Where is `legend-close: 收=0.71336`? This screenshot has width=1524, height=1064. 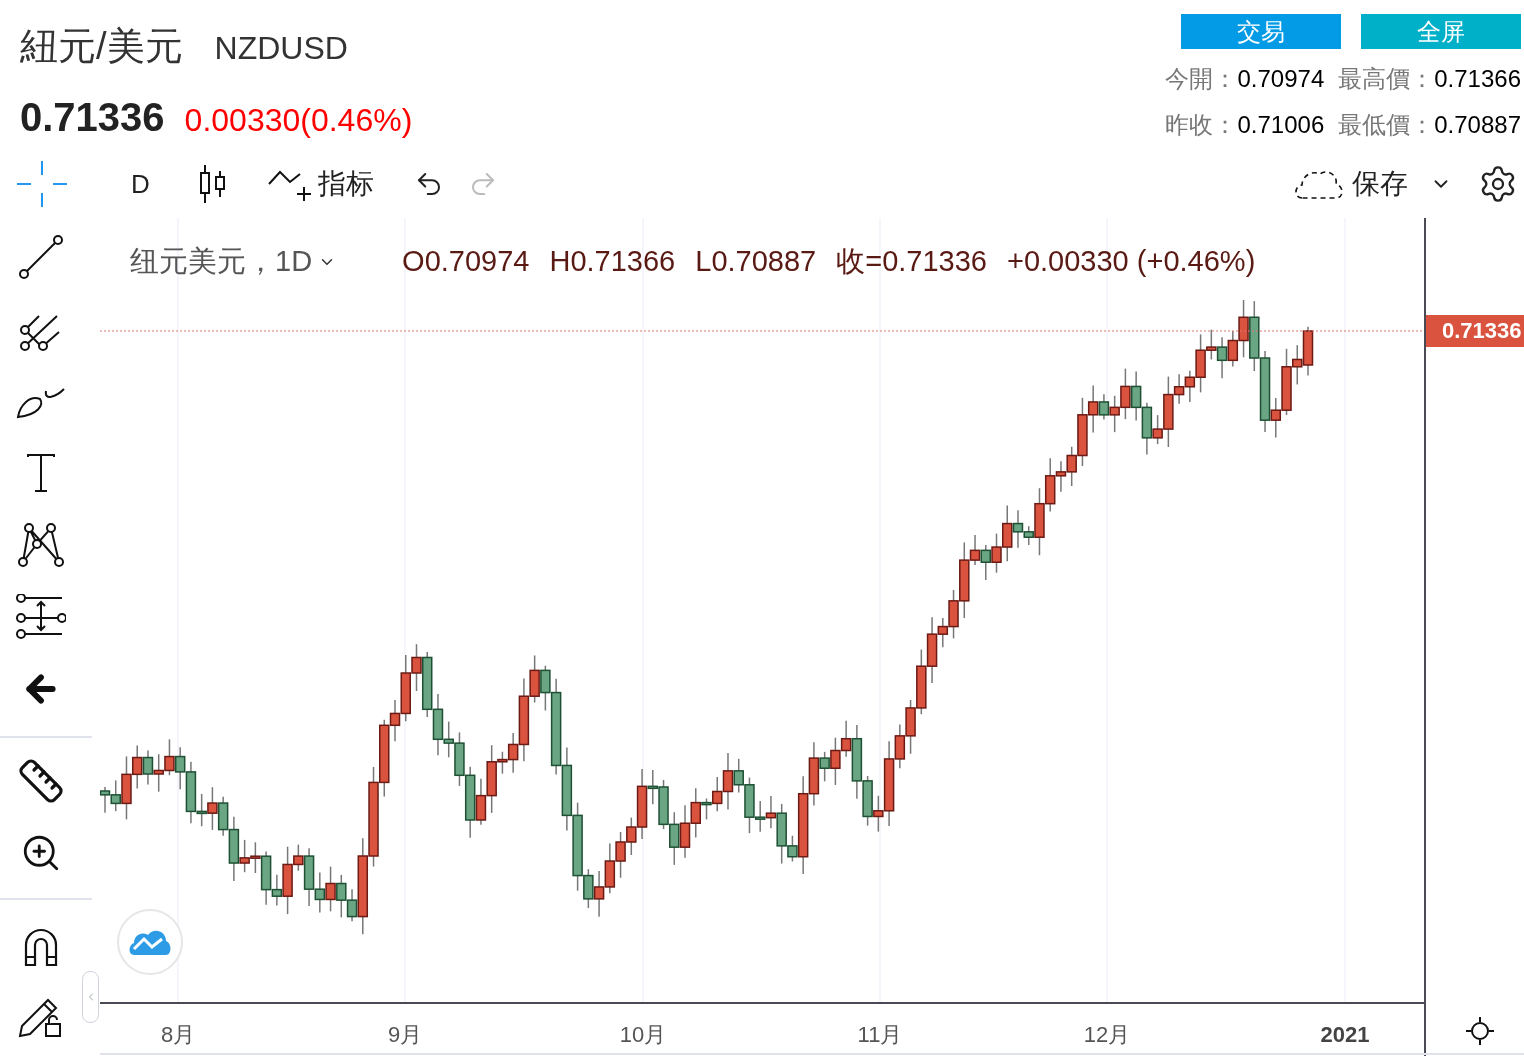 legend-close: 收=0.71336 is located at coordinates (911, 261).